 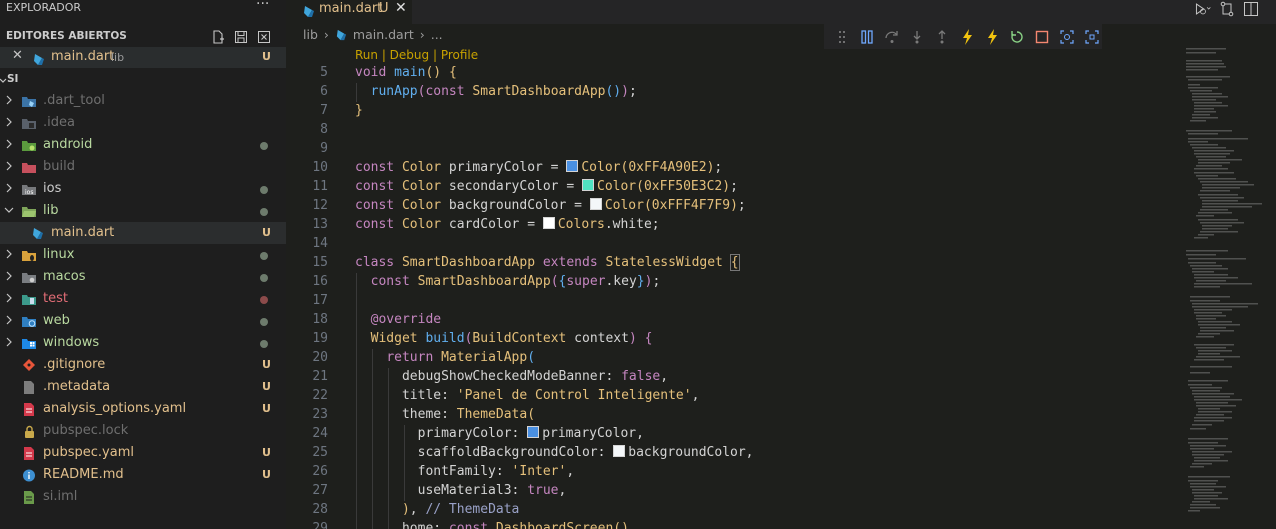 What do you see at coordinates (38, 233) in the screenshot?
I see `dart-file-icon` at bounding box center [38, 233].